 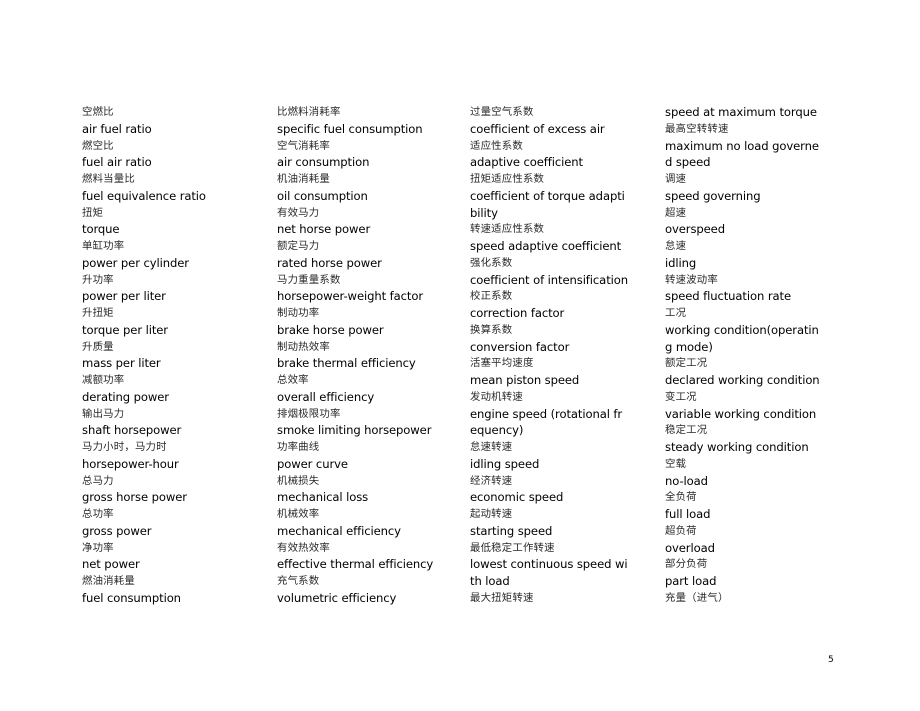 What do you see at coordinates (124, 447) in the screenshot?
I see `glossary-term-zh: 马力小时，马力时` at bounding box center [124, 447].